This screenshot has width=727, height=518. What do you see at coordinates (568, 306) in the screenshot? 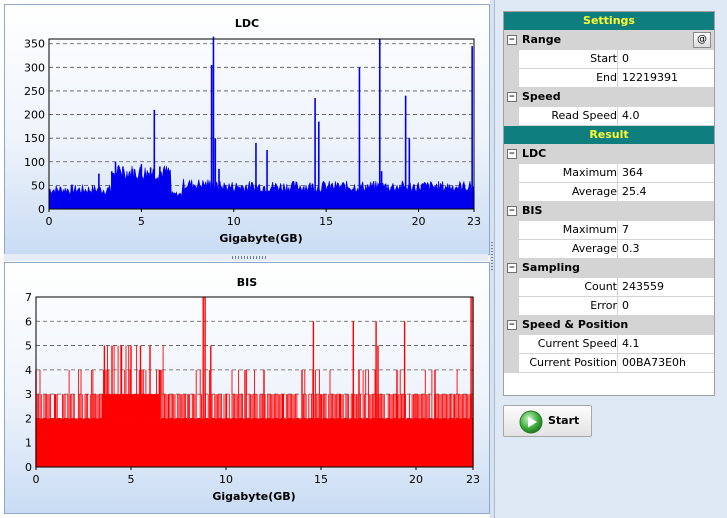
I see `error-label: Error` at bounding box center [568, 306].